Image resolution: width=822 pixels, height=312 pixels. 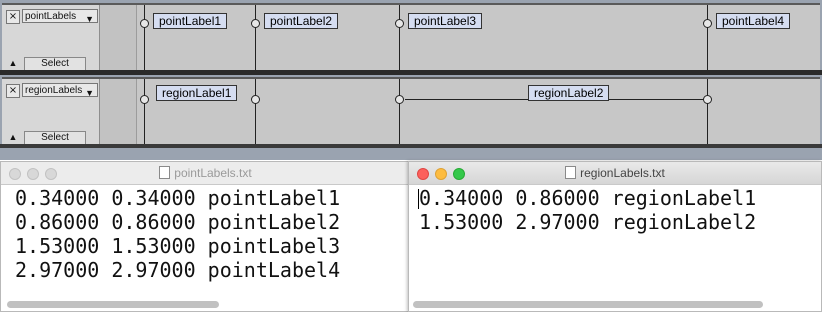 I want to click on text-line: 2.97000 2.97000 pointLabel4, so click(x=178, y=270).